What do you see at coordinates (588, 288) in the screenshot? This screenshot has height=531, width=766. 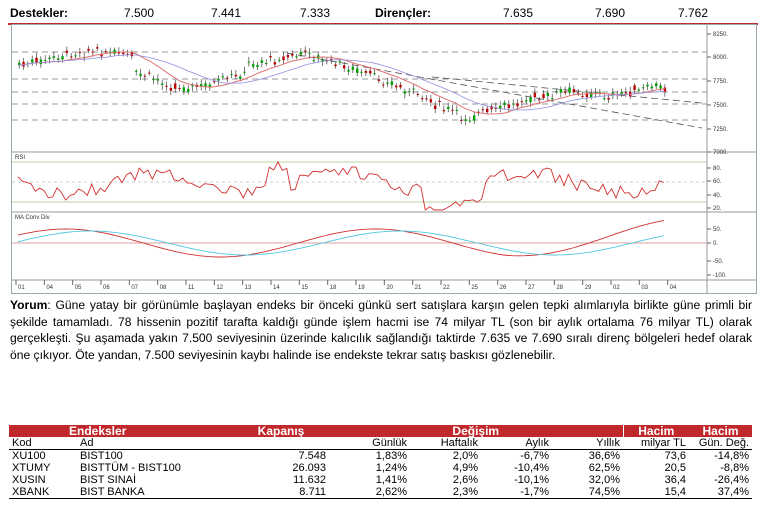 I see `date-label: 29` at bounding box center [588, 288].